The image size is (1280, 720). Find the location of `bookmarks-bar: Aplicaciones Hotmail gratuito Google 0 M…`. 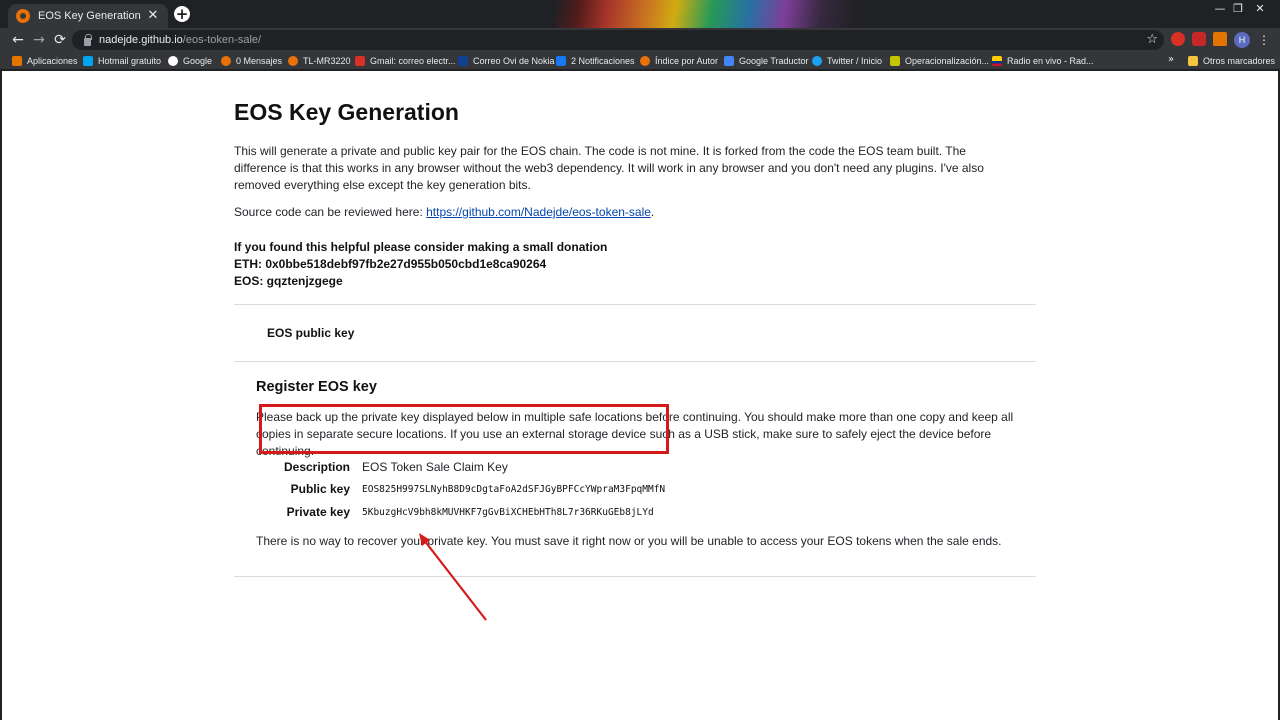

bookmarks-bar: Aplicaciones Hotmail gratuito Google 0 M… is located at coordinates (640, 61).